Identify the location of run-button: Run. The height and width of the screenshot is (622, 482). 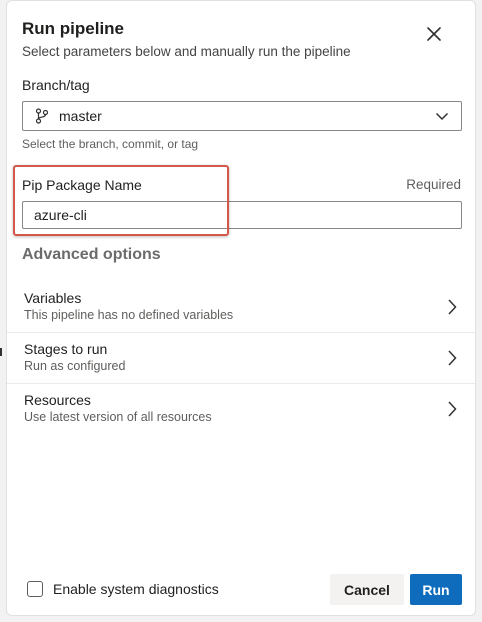
(436, 589).